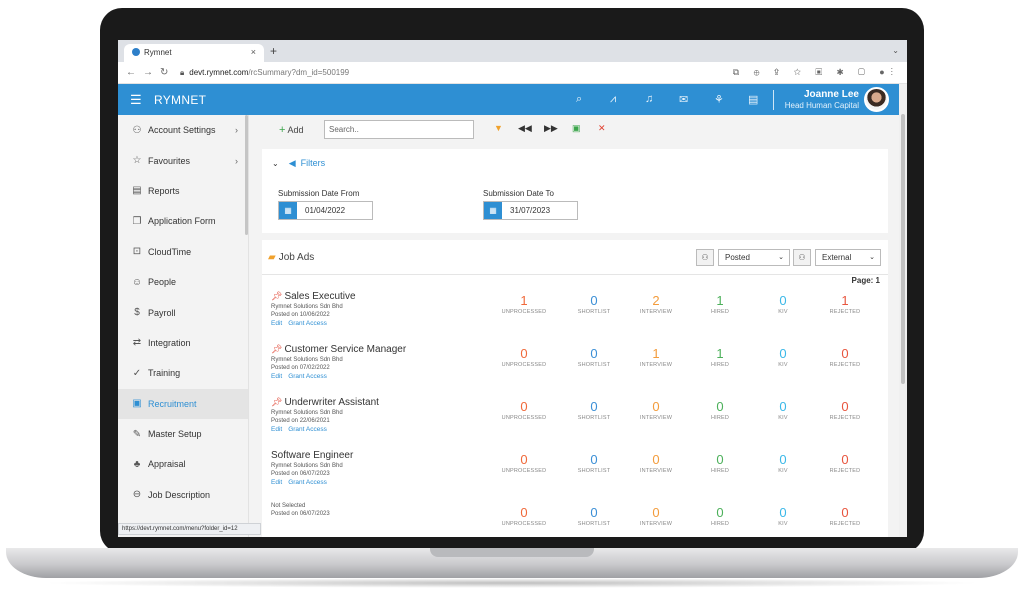  Describe the element at coordinates (649, 99) in the screenshot. I see `bell-icon: ♫` at that location.